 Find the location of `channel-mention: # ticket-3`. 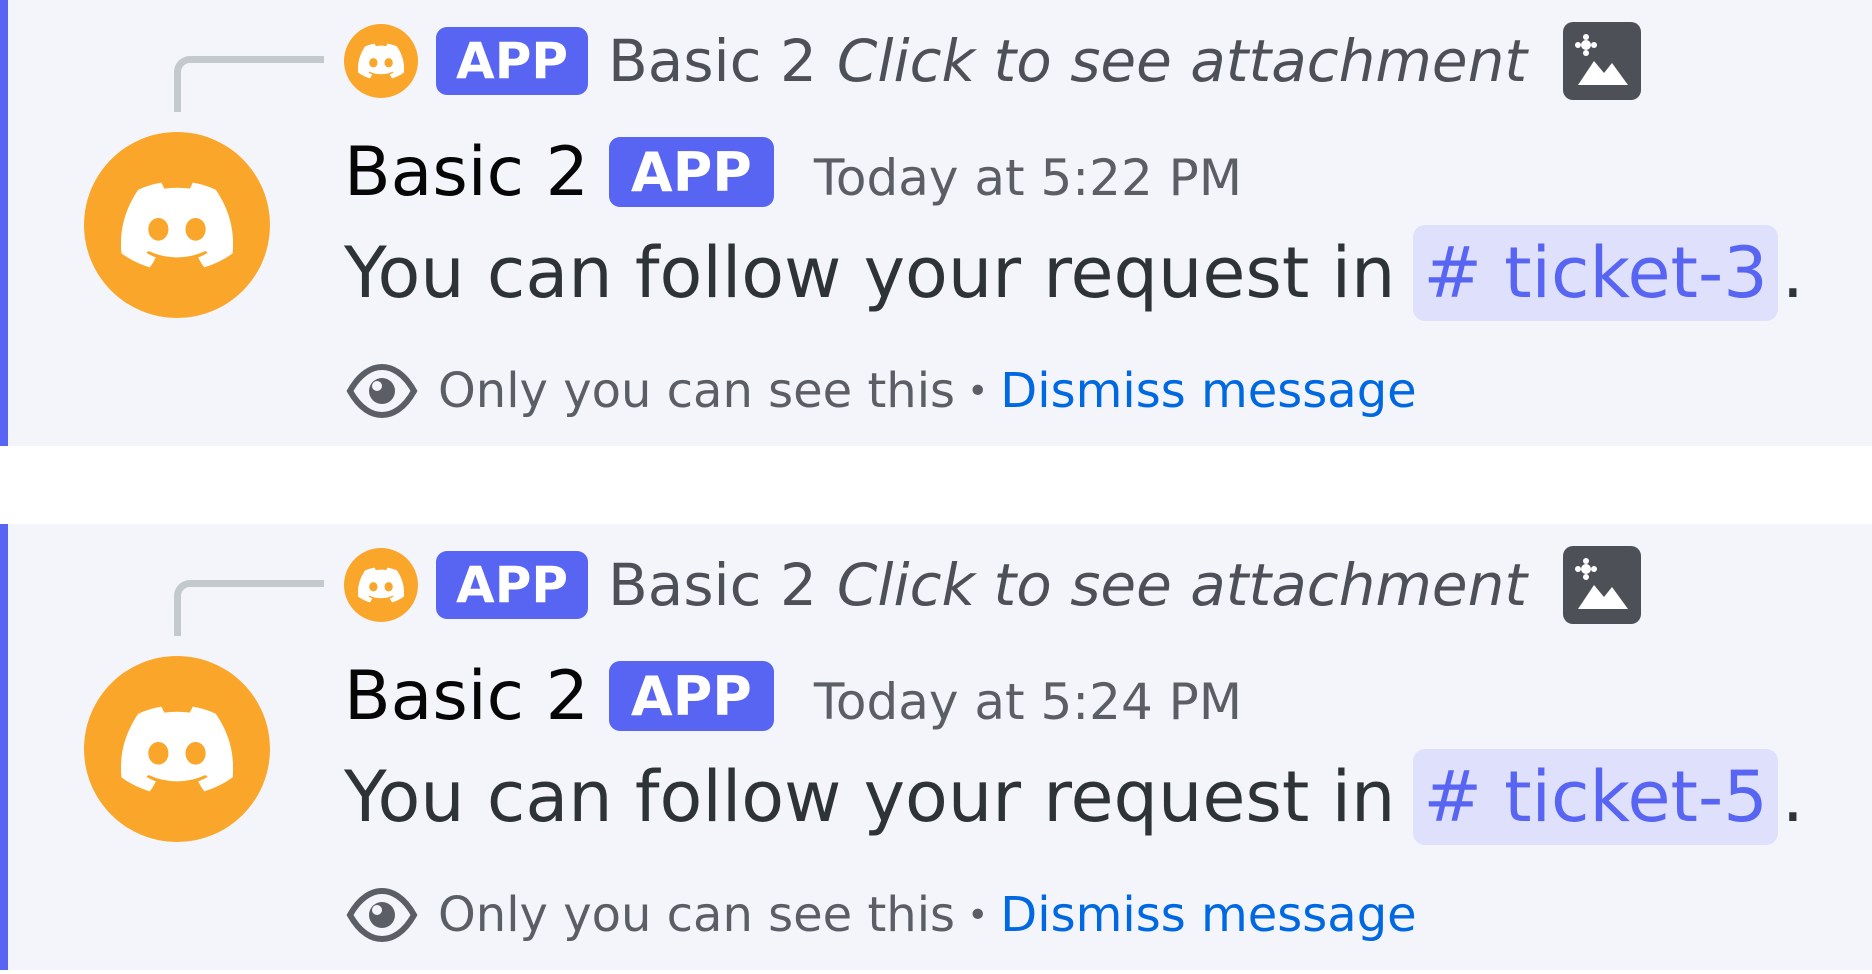

channel-mention: # ticket-3 is located at coordinates (1595, 273).